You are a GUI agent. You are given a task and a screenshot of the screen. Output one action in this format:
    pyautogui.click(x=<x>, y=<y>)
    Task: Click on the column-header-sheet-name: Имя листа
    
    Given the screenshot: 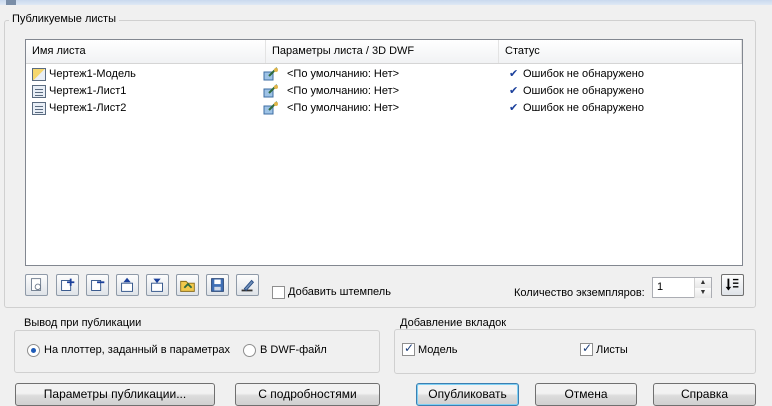 What is the action you would take?
    pyautogui.click(x=146, y=51)
    